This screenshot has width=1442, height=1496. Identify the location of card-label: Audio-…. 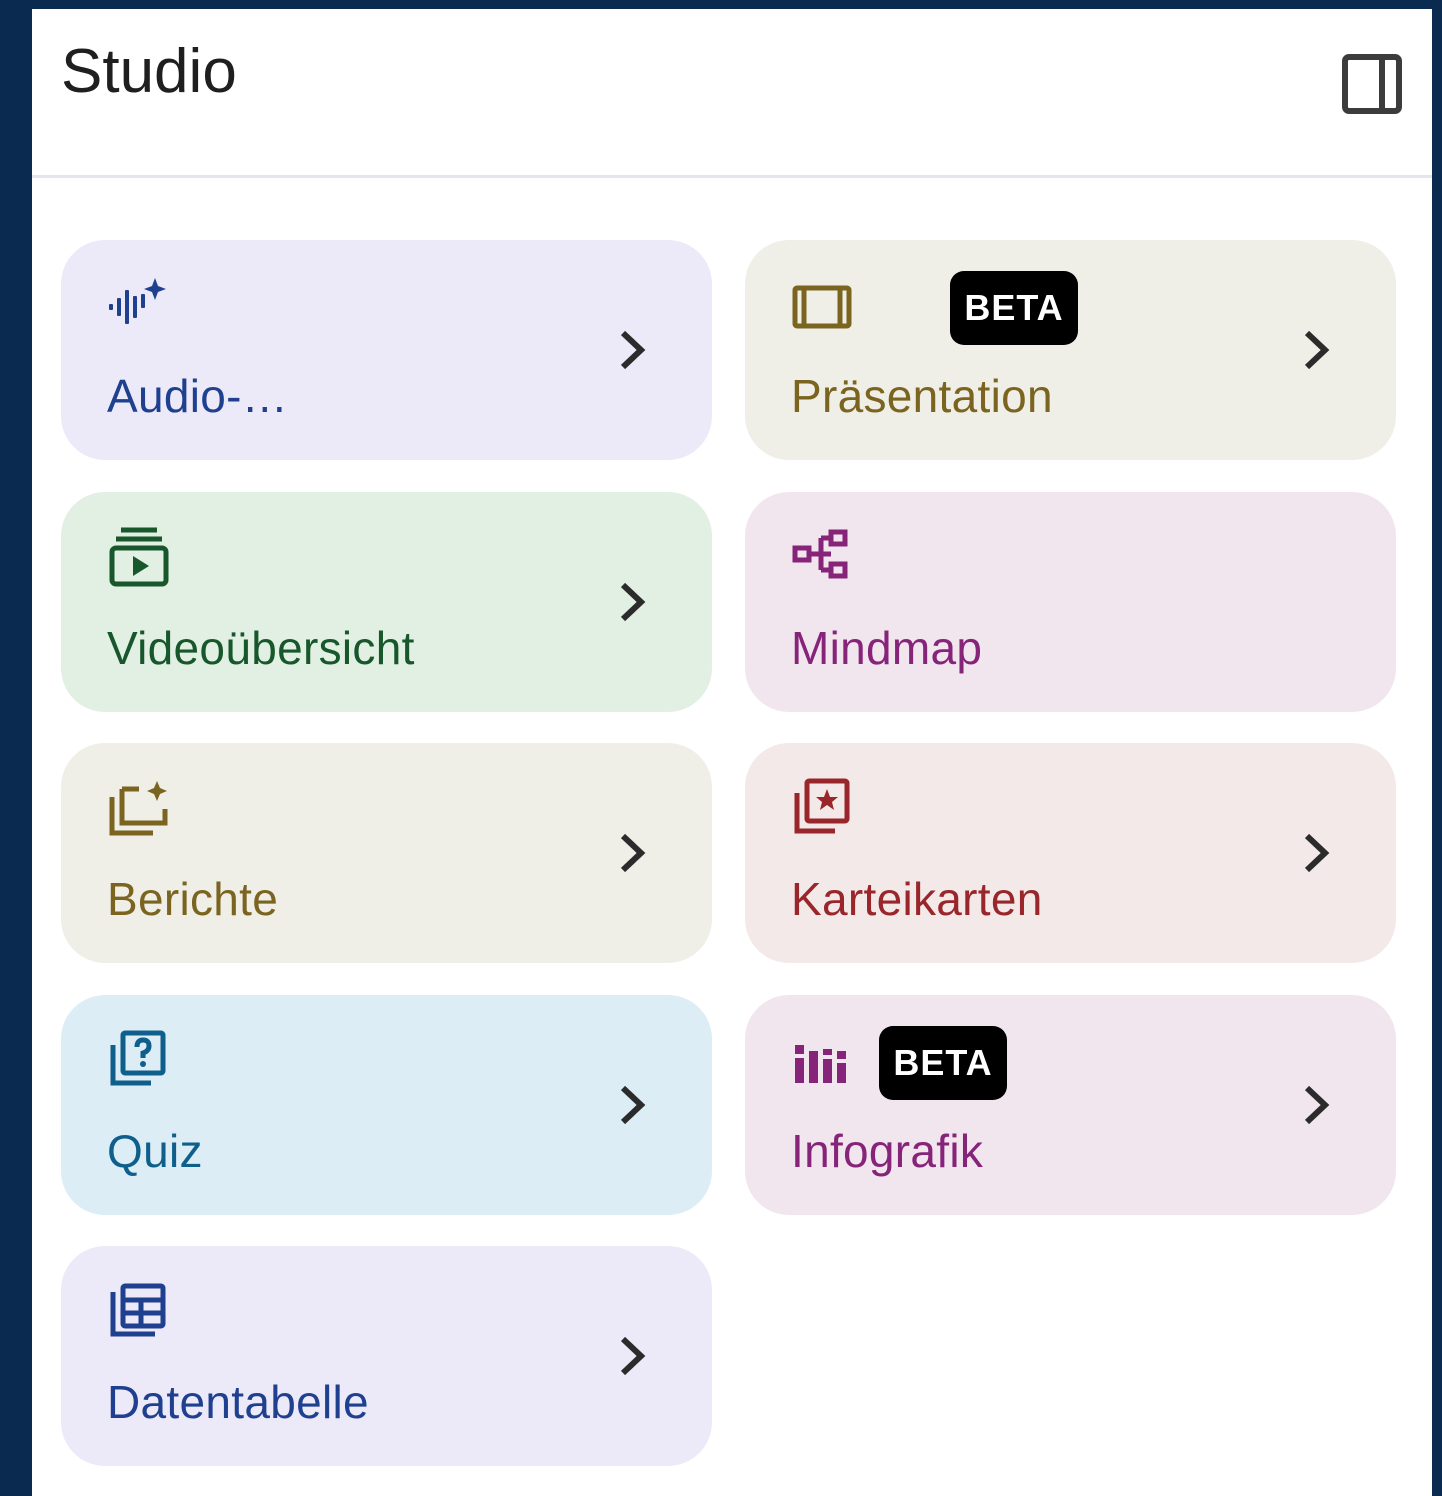
(198, 396).